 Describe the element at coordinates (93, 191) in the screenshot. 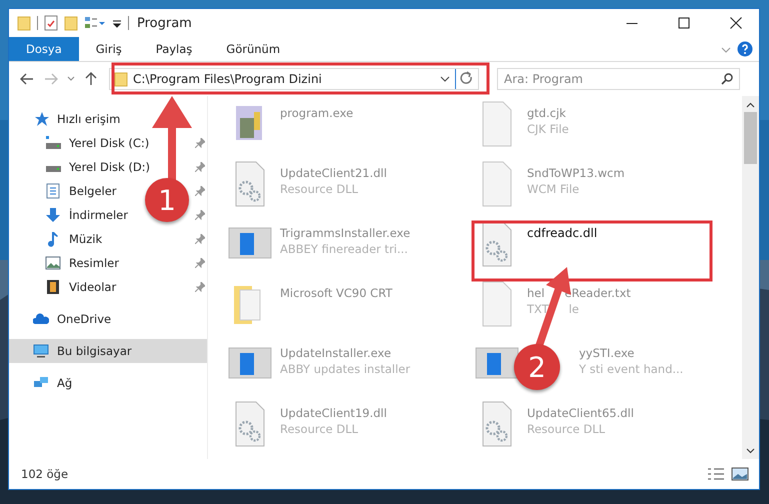

I see `sidebar-item: Belgeler` at that location.